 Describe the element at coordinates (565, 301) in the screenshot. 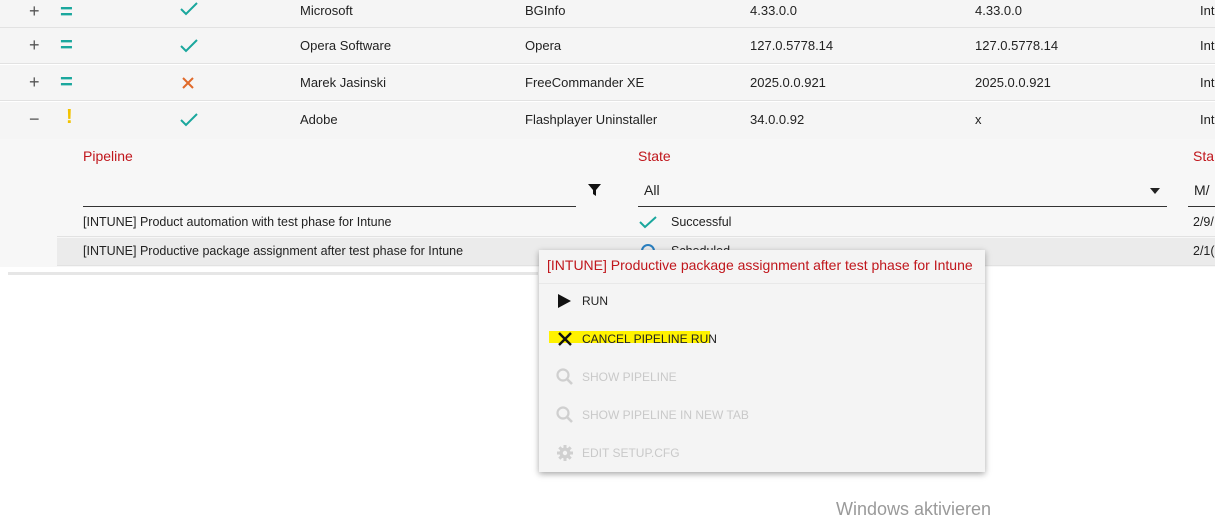

I see `play-icon` at that location.